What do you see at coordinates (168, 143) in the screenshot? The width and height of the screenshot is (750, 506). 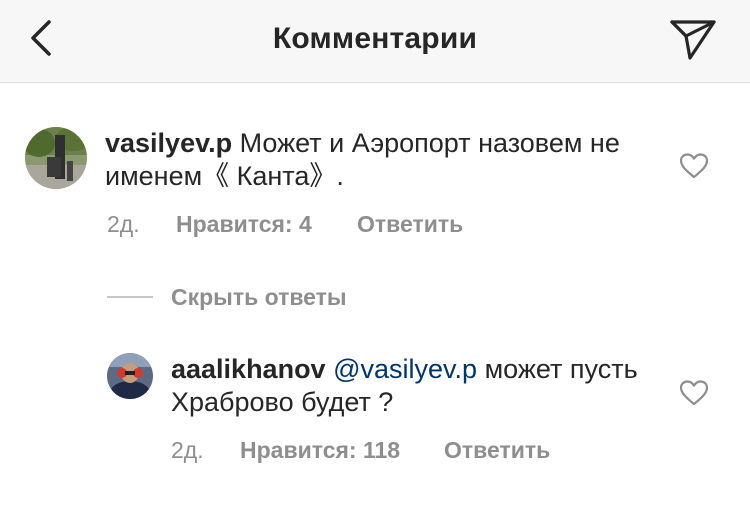 I see `comment-username: vasilyev.p` at bounding box center [168, 143].